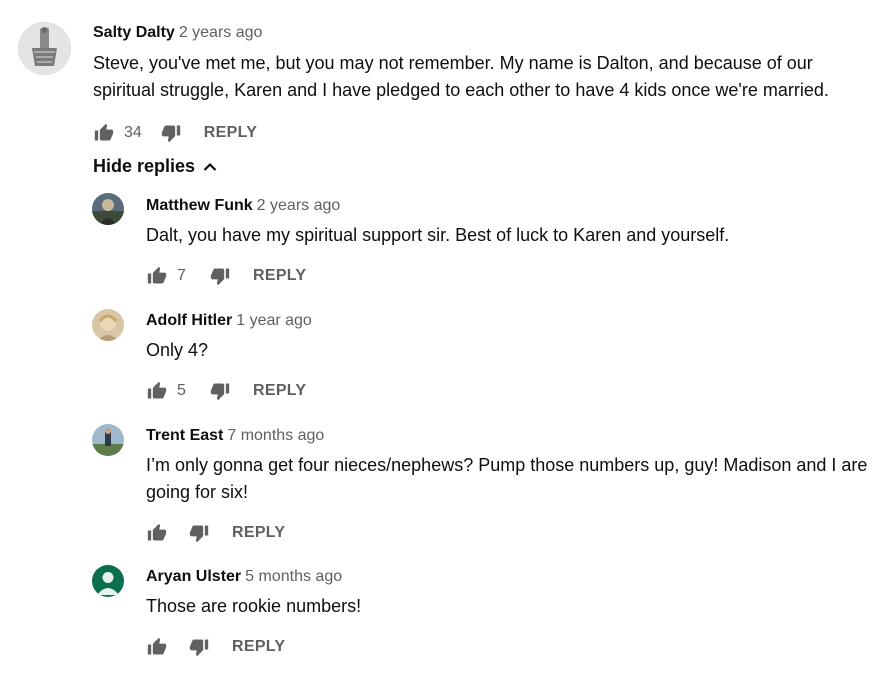 The width and height of the screenshot is (880, 676). What do you see at coordinates (181, 275) in the screenshot?
I see `like-count: 7` at bounding box center [181, 275].